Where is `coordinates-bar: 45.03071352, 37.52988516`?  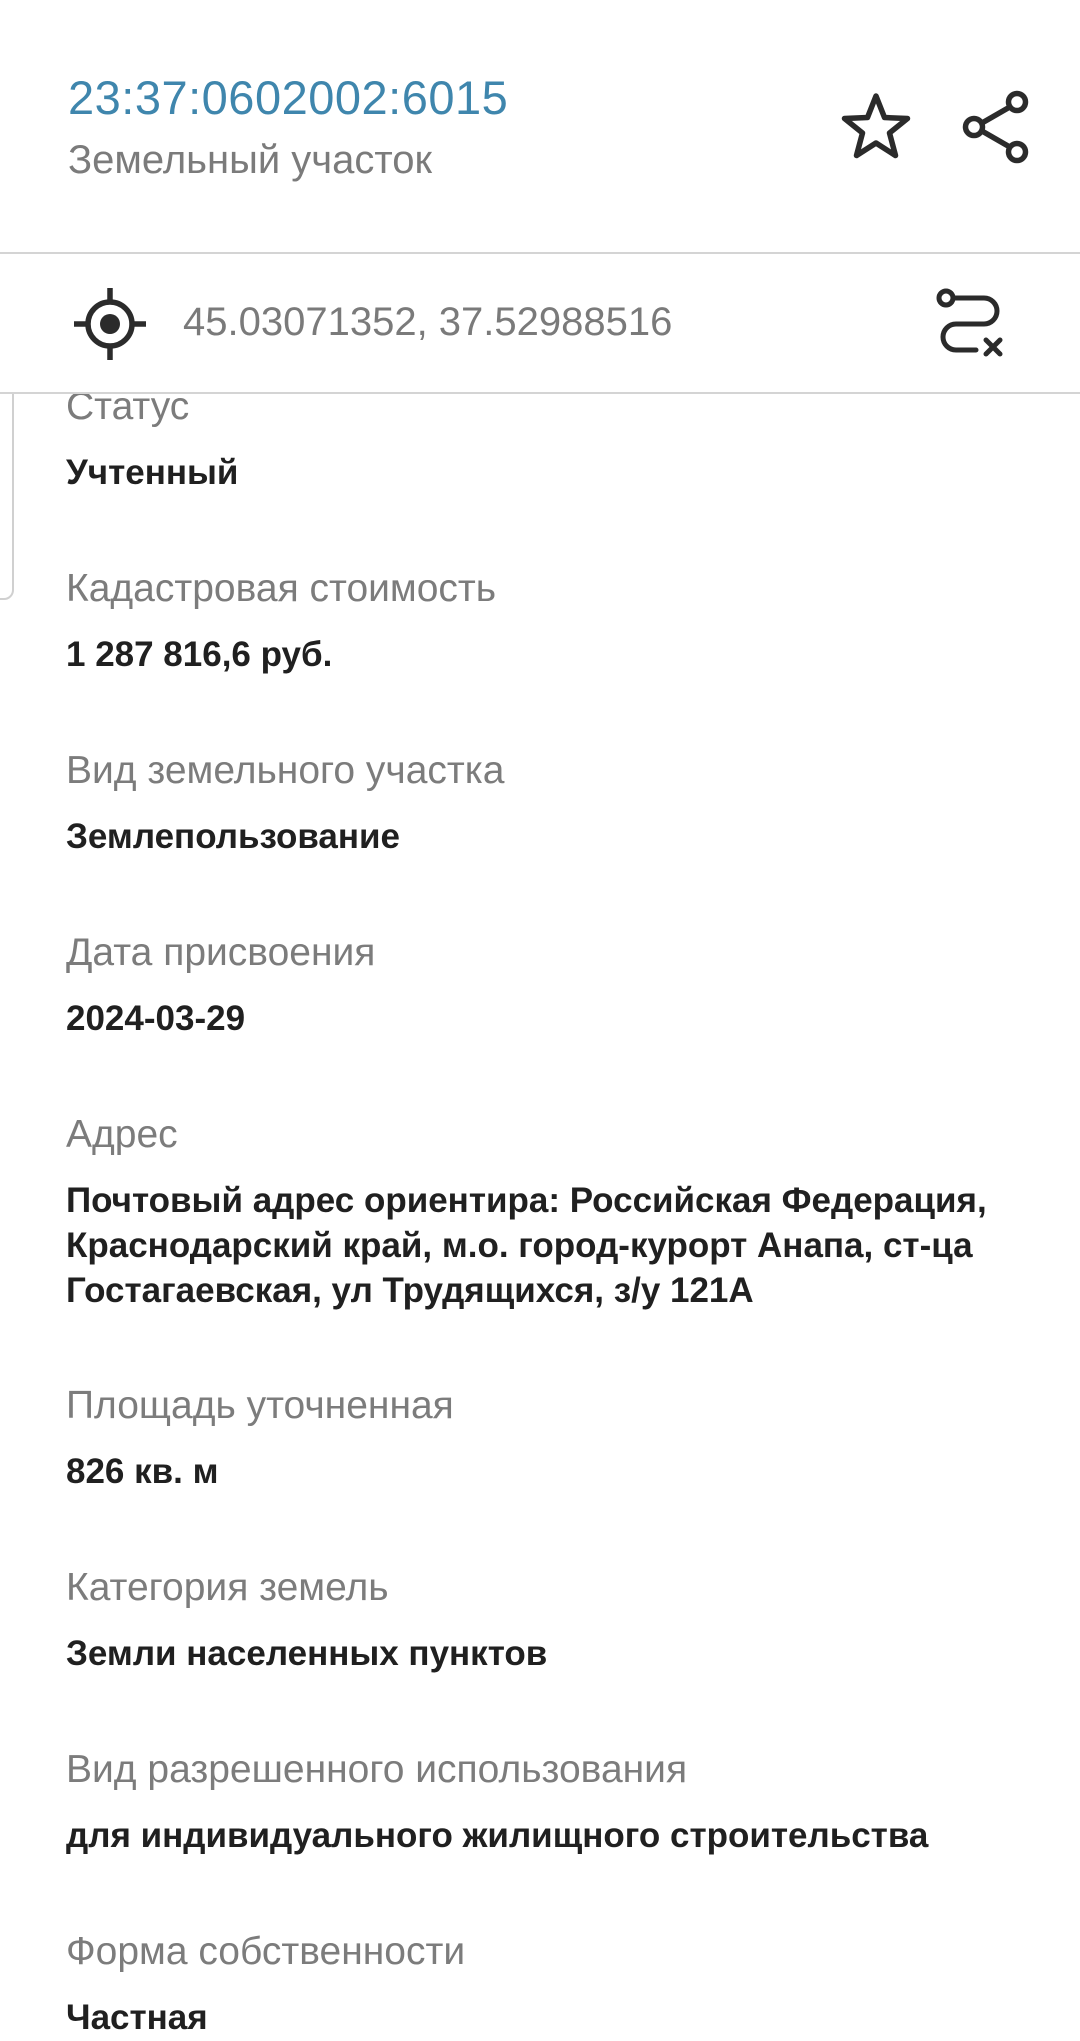 coordinates-bar: 45.03071352, 37.52988516 is located at coordinates (540, 324).